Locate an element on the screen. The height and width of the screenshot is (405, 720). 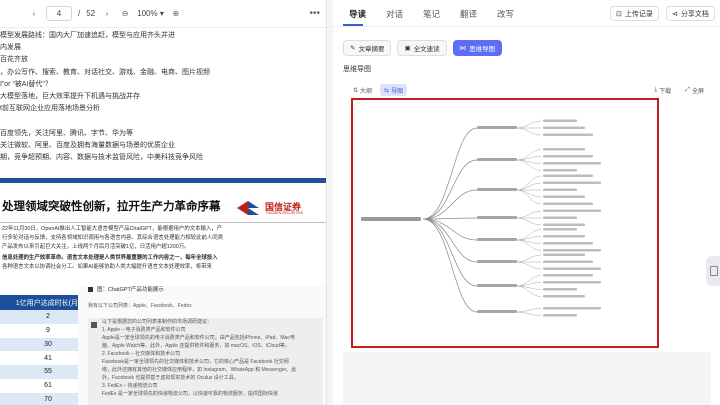
page-number-input: 4 is located at coordinates (59, 13).